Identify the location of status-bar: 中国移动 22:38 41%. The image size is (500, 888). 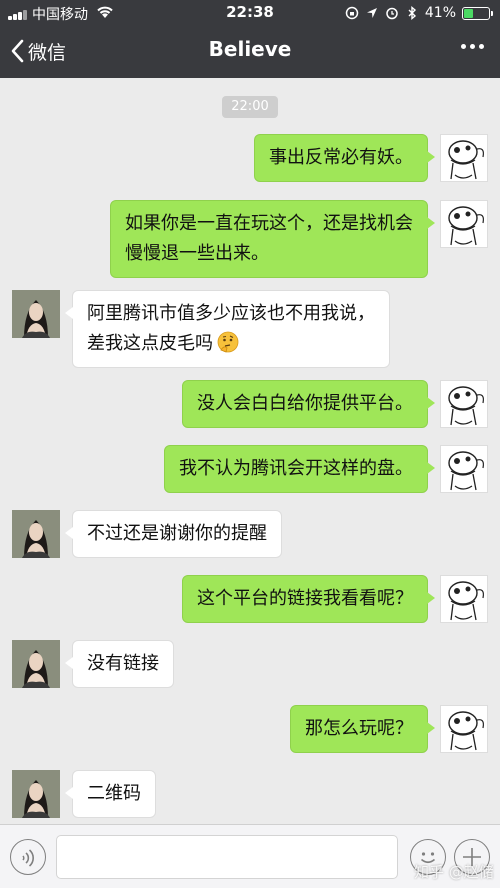
(250, 13).